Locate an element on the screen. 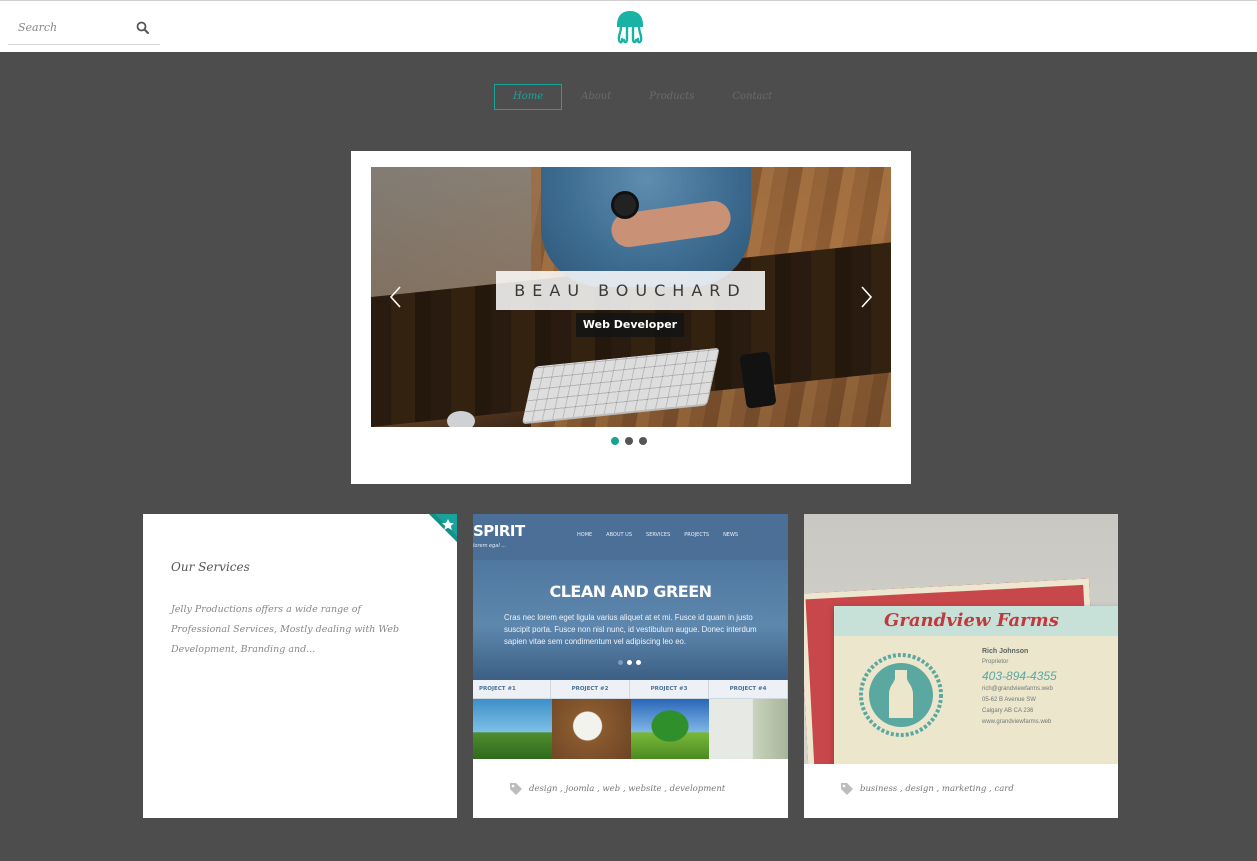 The height and width of the screenshot is (861, 1257). header-bar is located at coordinates (628, 26).